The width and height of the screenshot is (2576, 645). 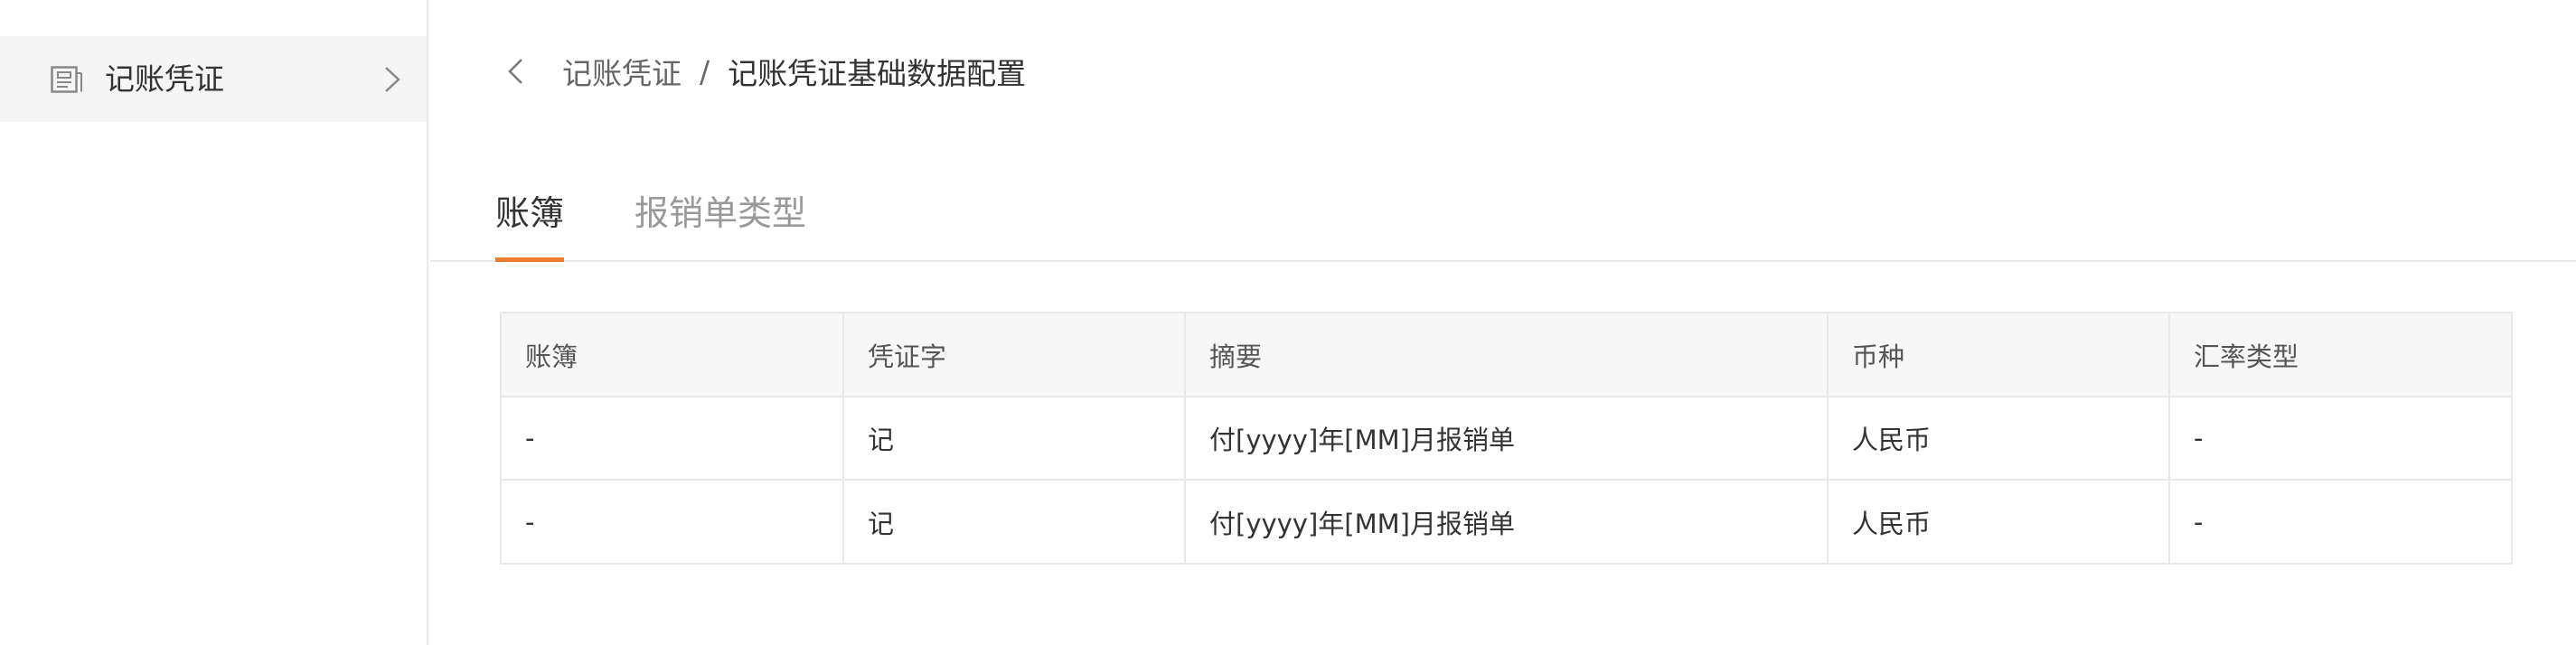 What do you see at coordinates (877, 73) in the screenshot?
I see `breadcrumb-current: 记账凭证基础数据配置` at bounding box center [877, 73].